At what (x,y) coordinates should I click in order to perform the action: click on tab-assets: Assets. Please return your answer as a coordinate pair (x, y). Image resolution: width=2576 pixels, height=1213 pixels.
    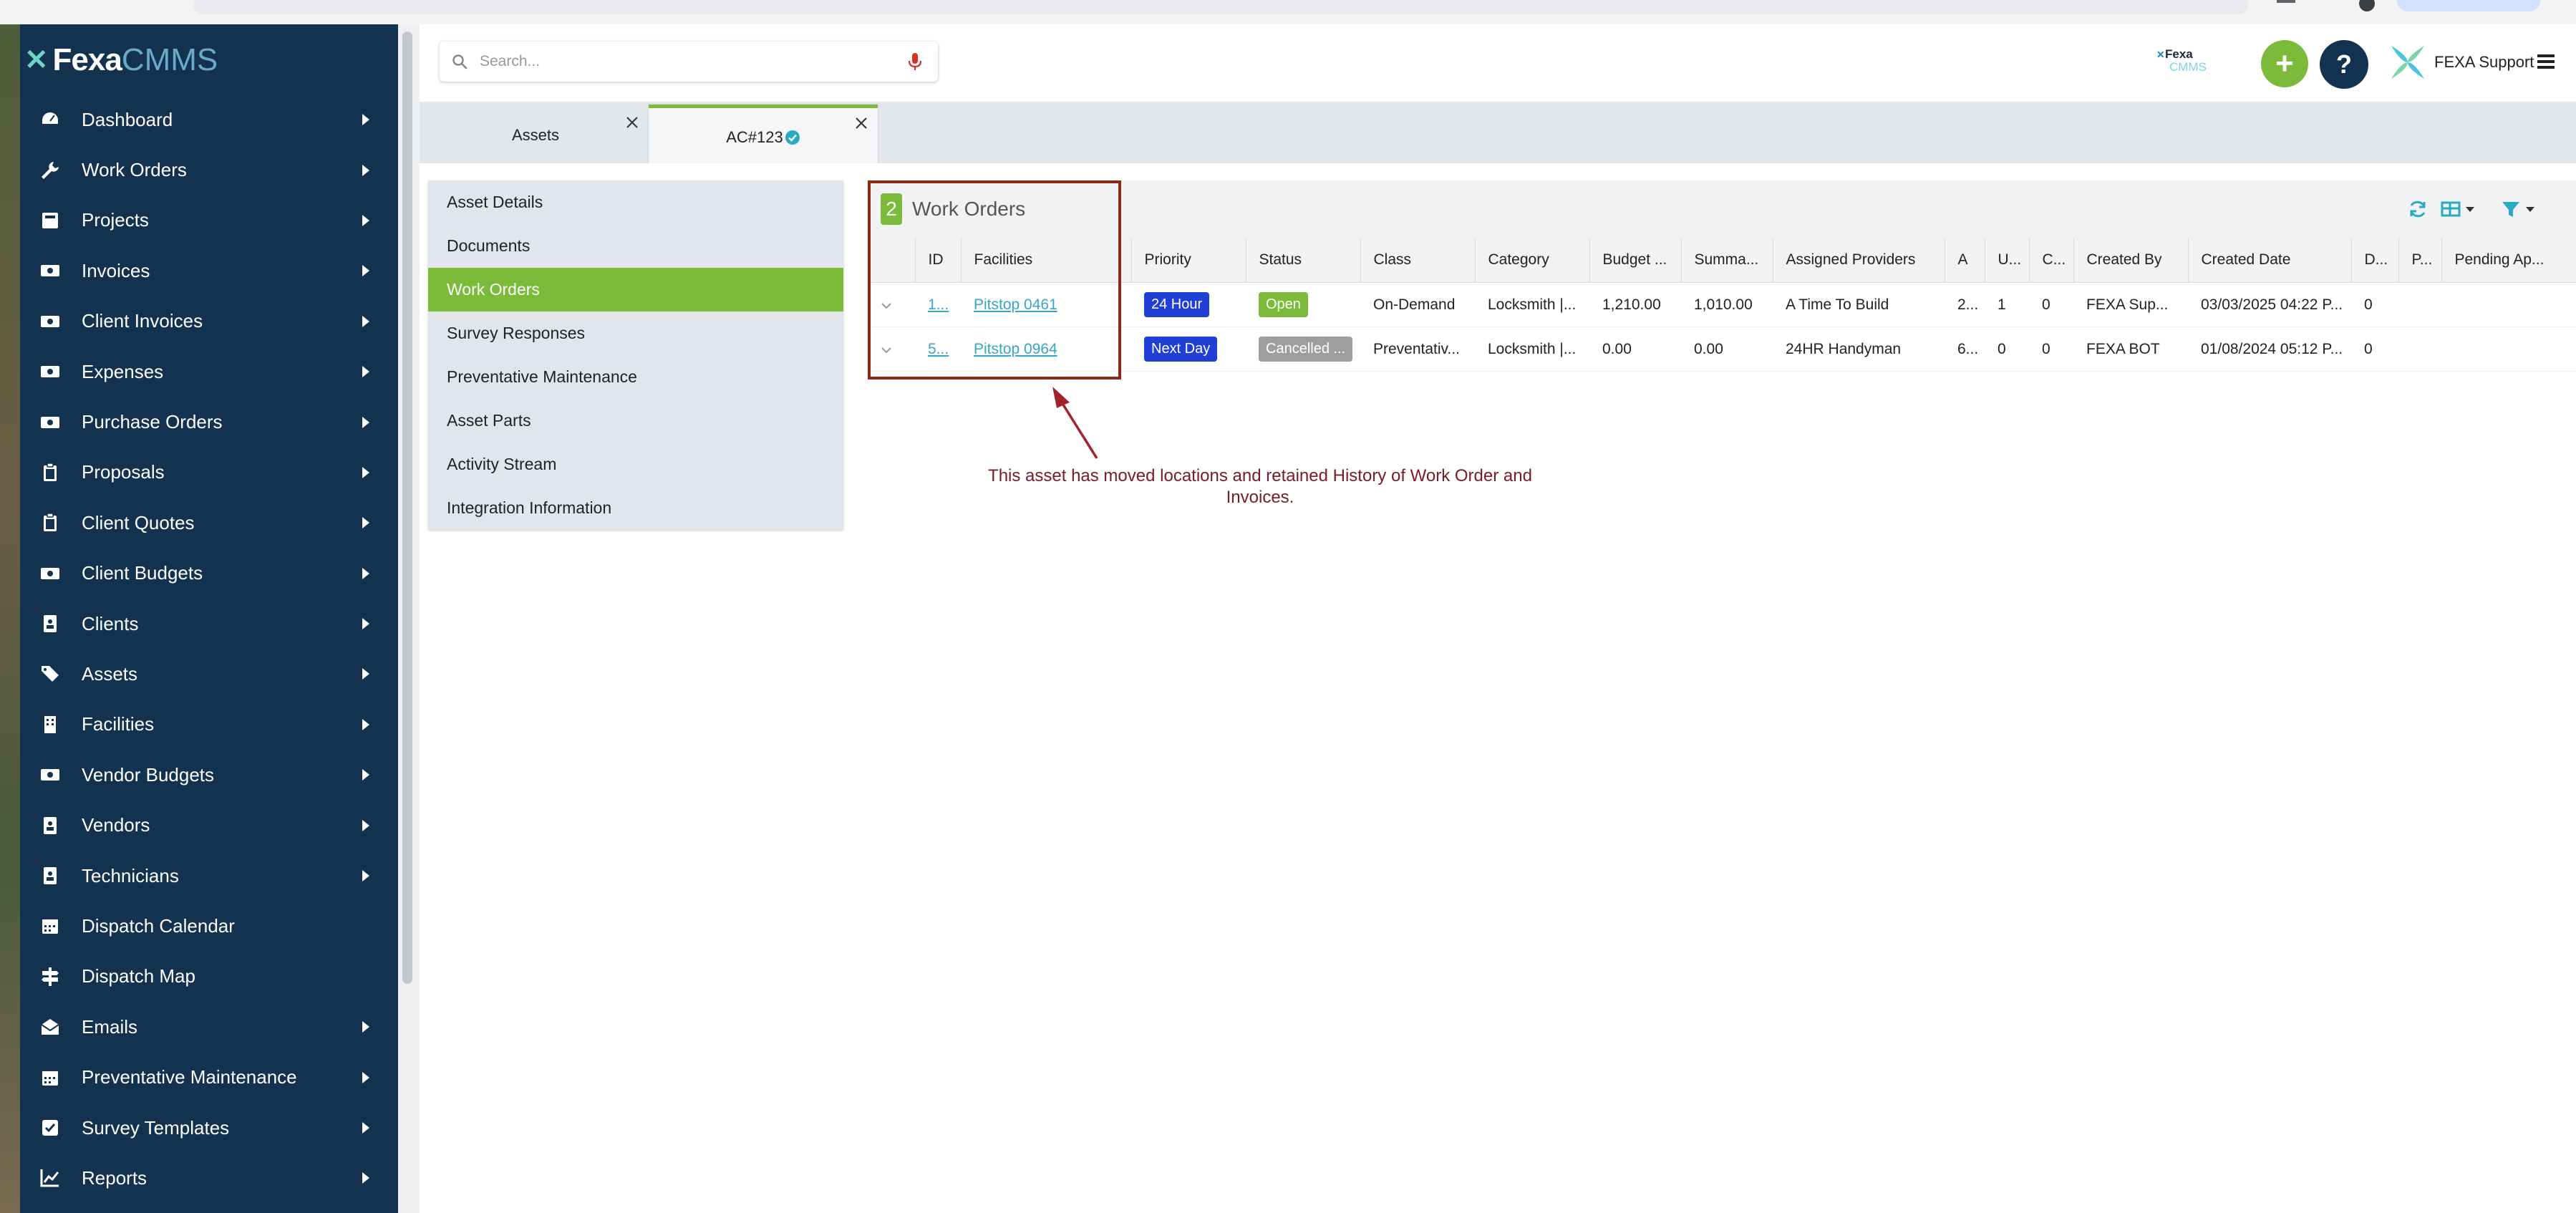
    Looking at the image, I should click on (535, 135).